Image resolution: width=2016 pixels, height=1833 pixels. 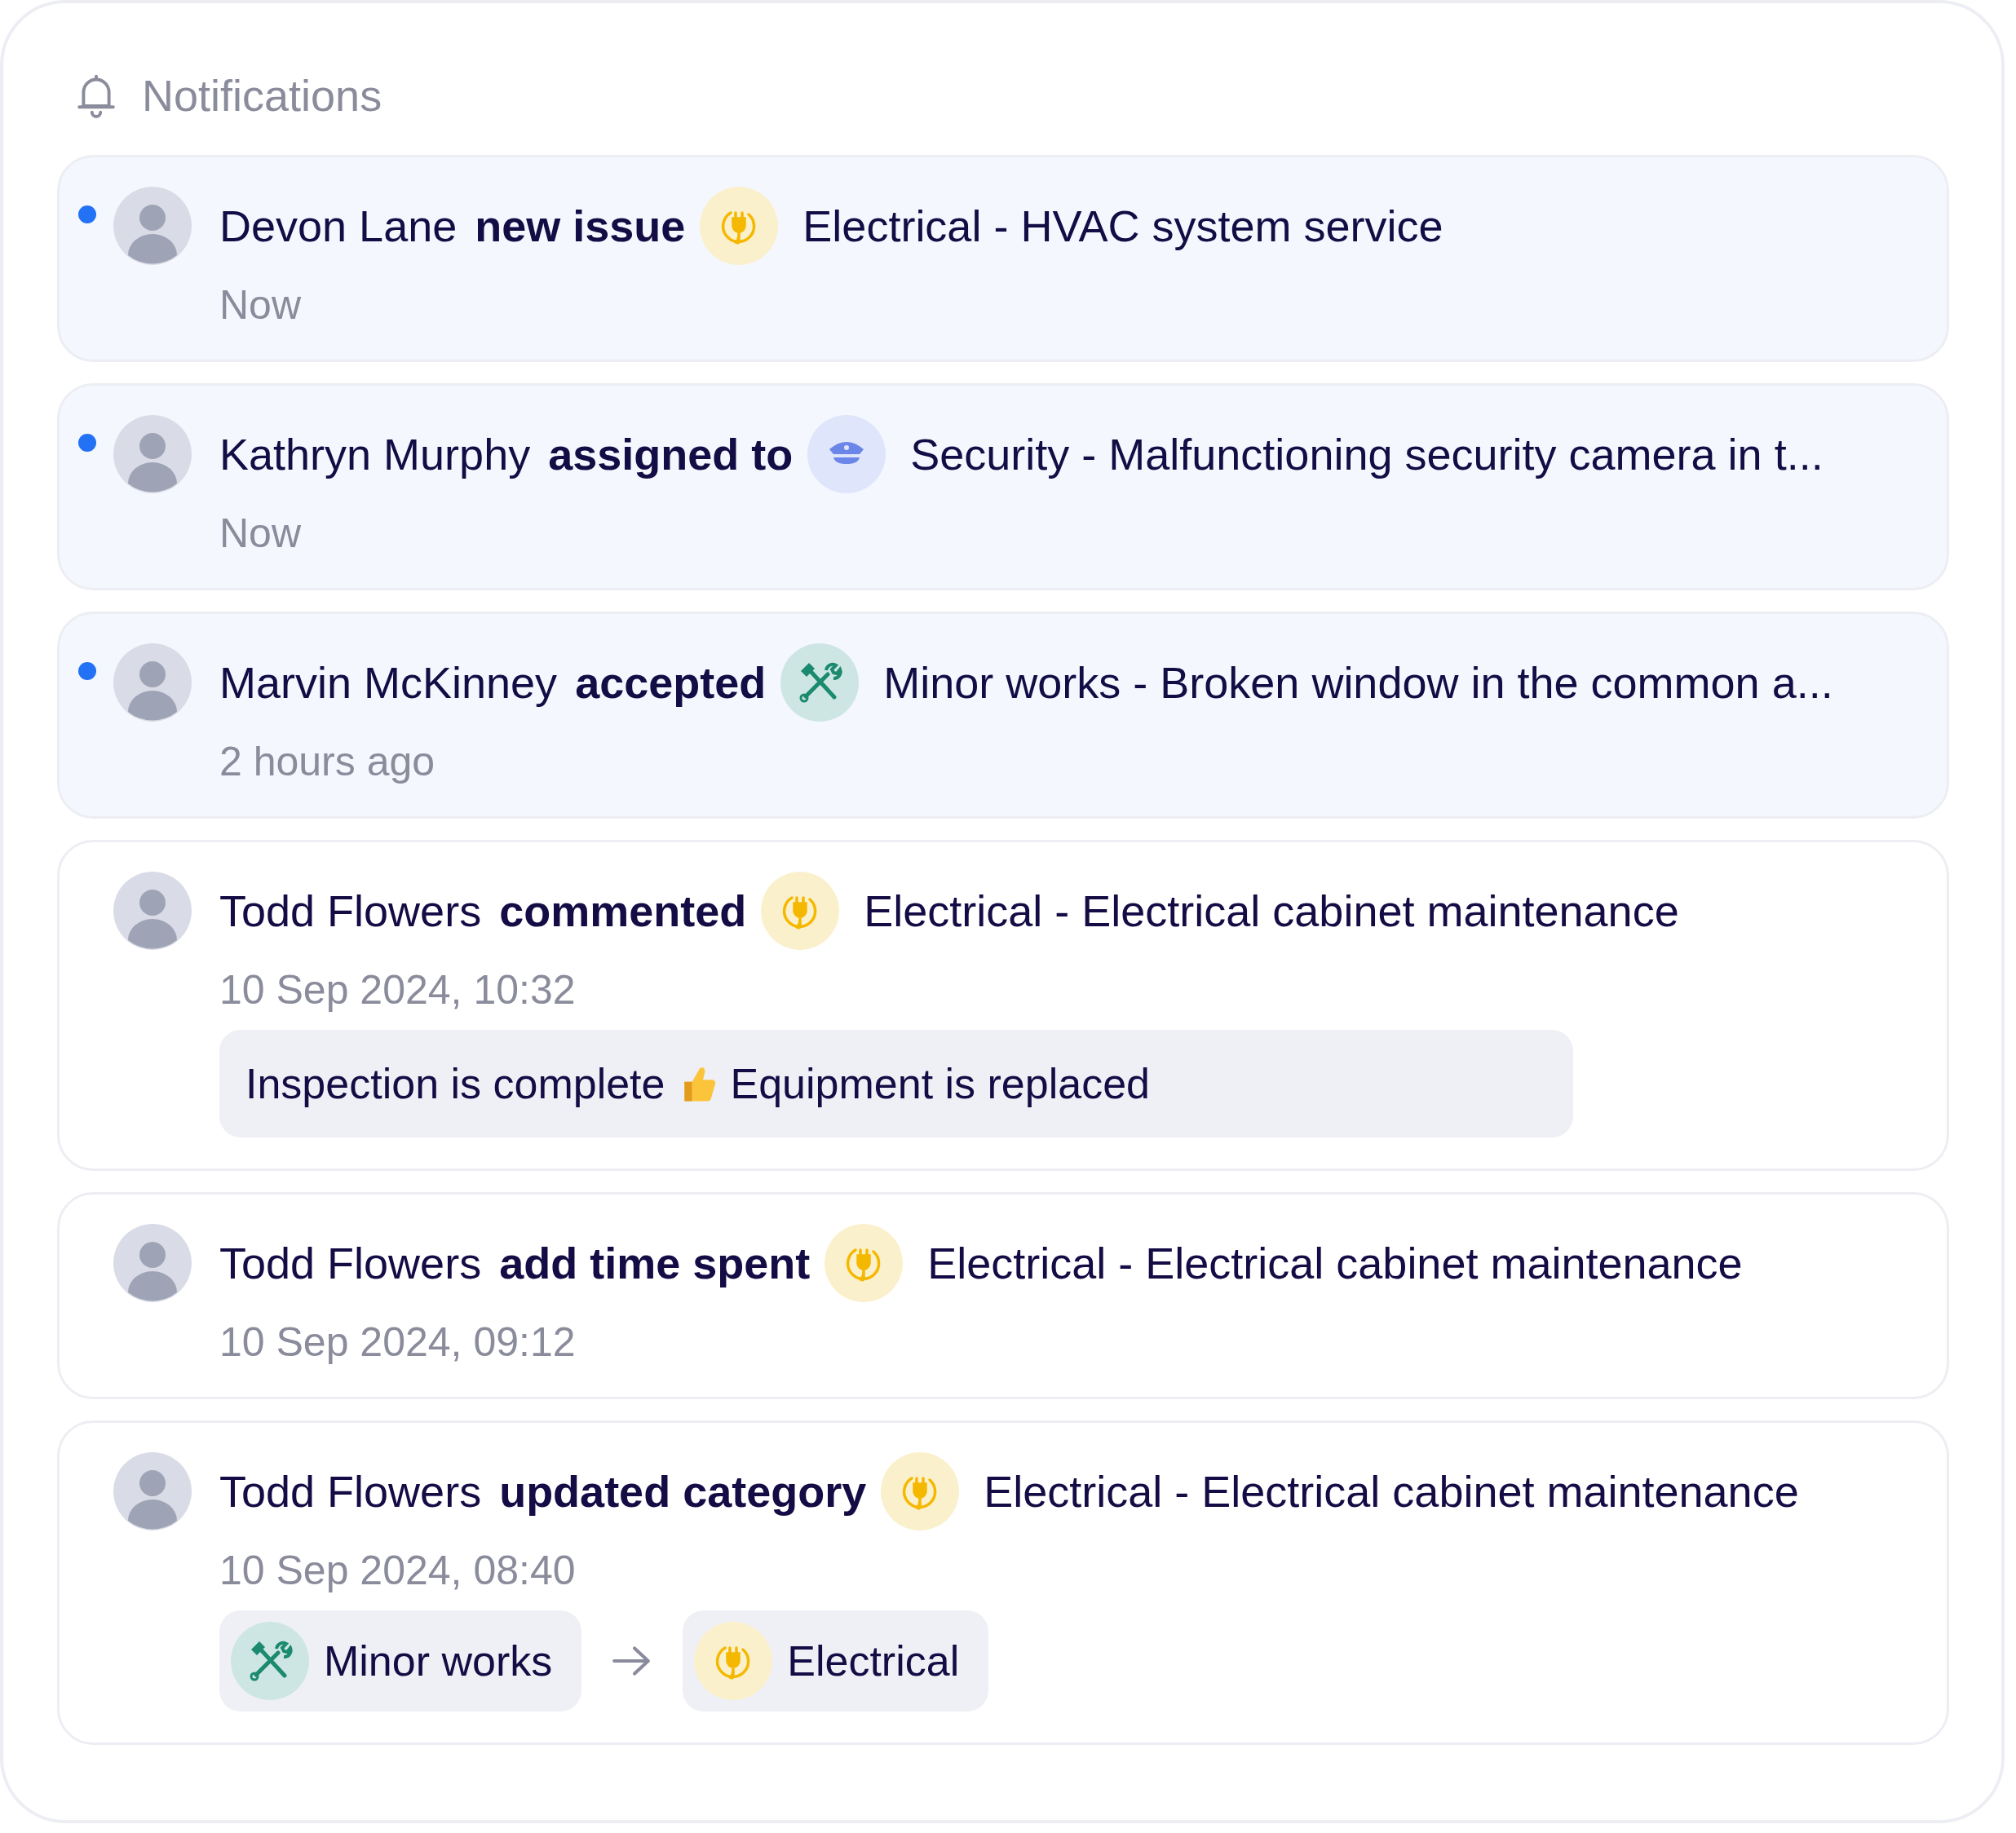 I want to click on timestamp: 2 hours ago, so click(x=327, y=761).